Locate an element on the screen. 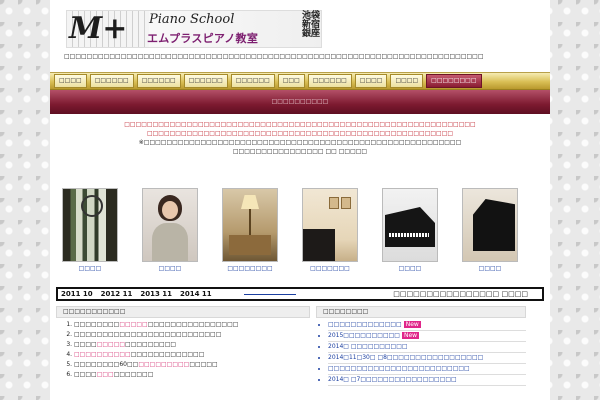  upright-piano-graphic is located at coordinates (319, 245).